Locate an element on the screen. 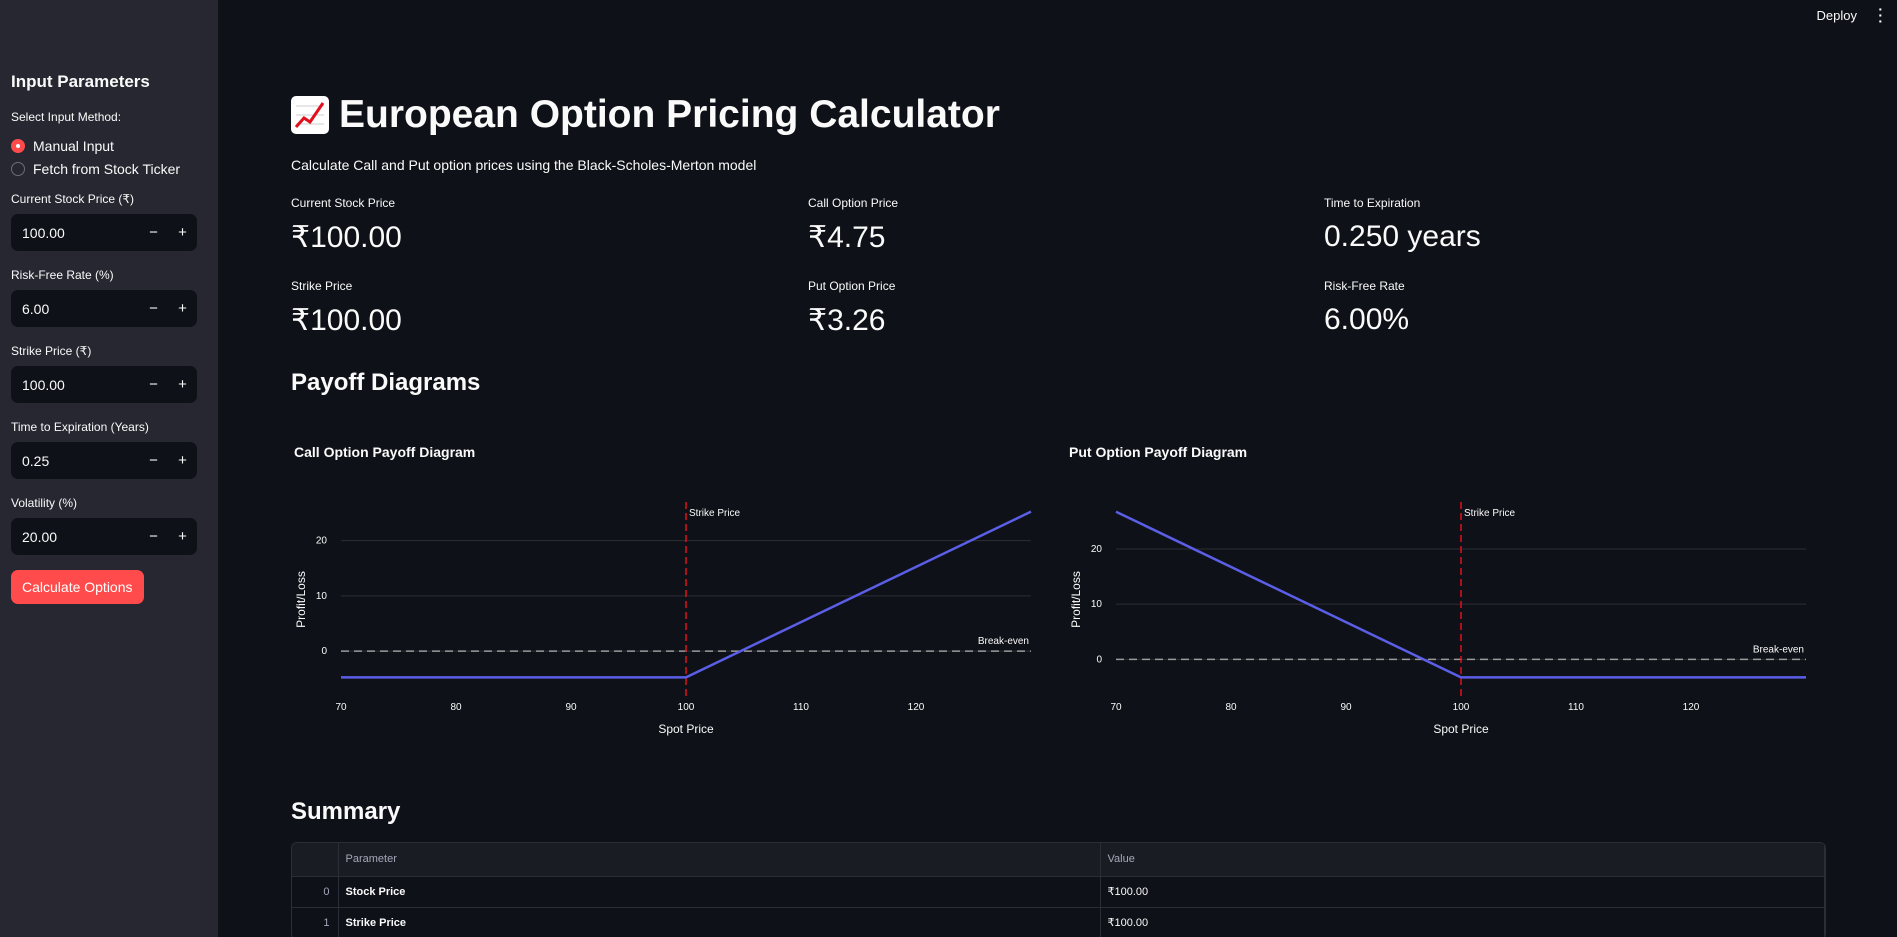  row-index: 0 is located at coordinates (315, 892).